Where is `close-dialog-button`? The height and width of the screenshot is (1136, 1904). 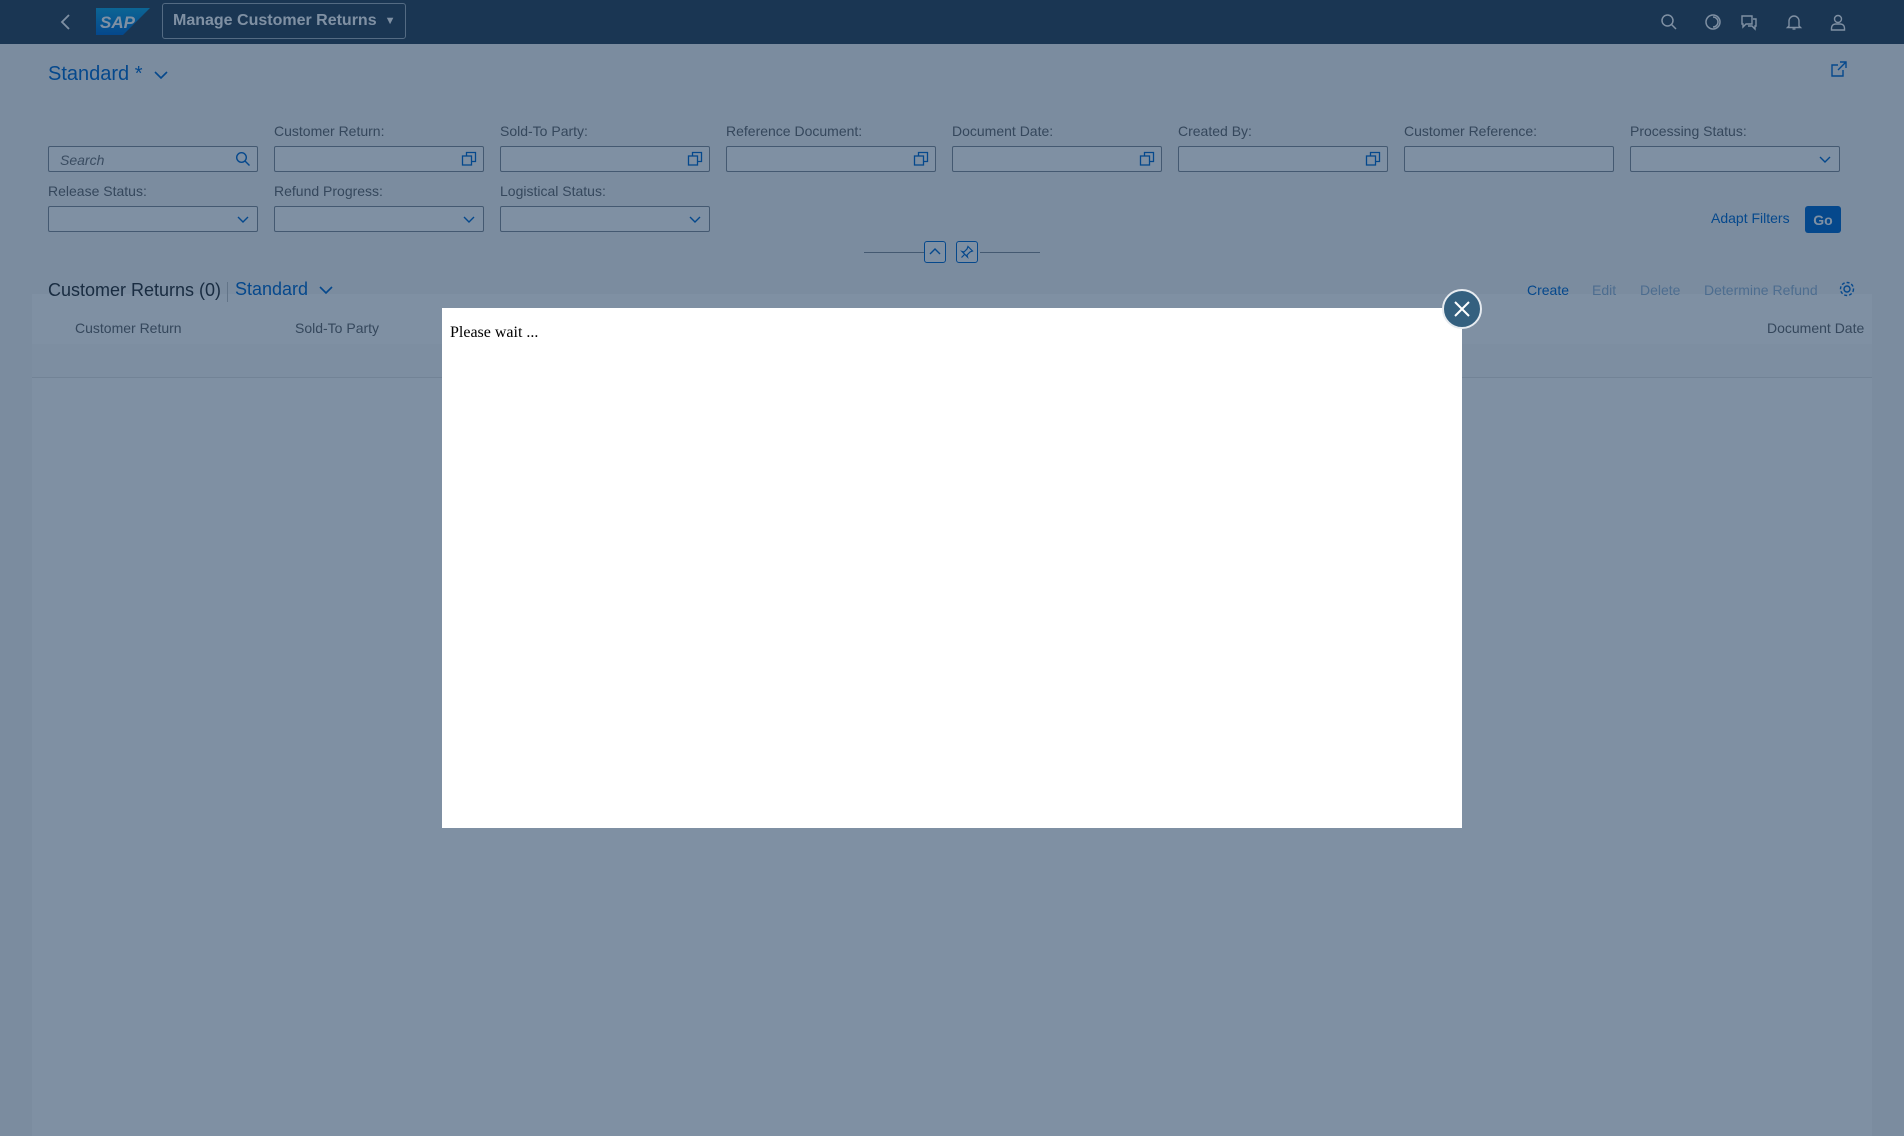
close-dialog-button is located at coordinates (1462, 309).